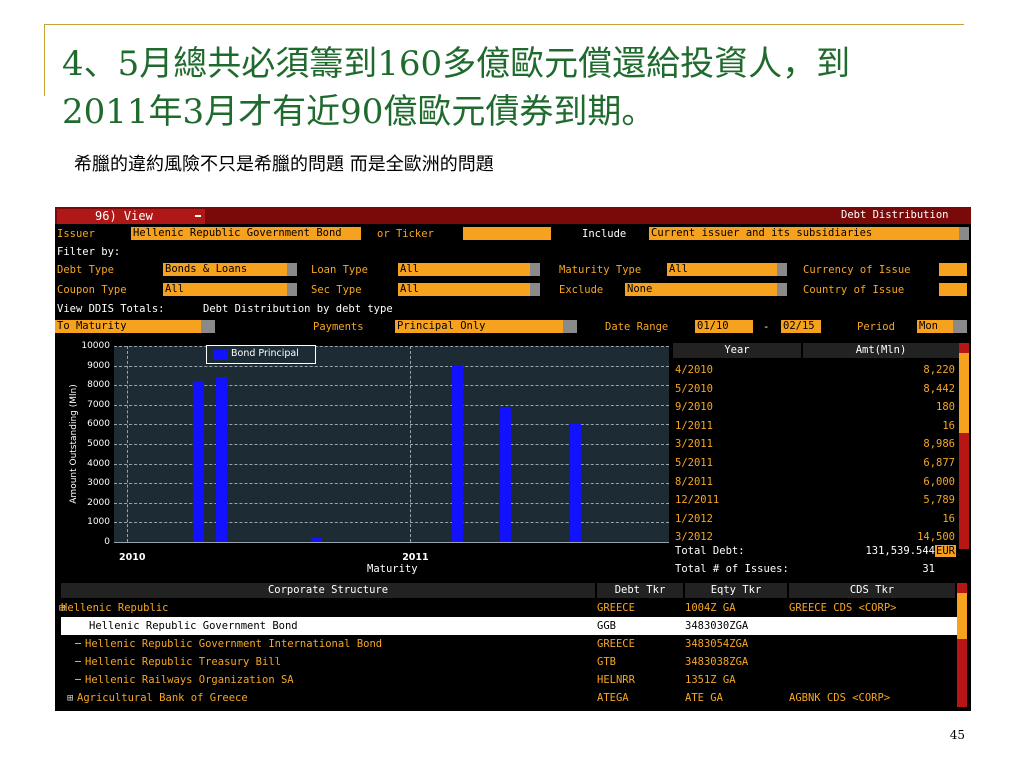 The image size is (1023, 768). I want to click on corp-header-eqty: Eqty Tkr, so click(736, 590).